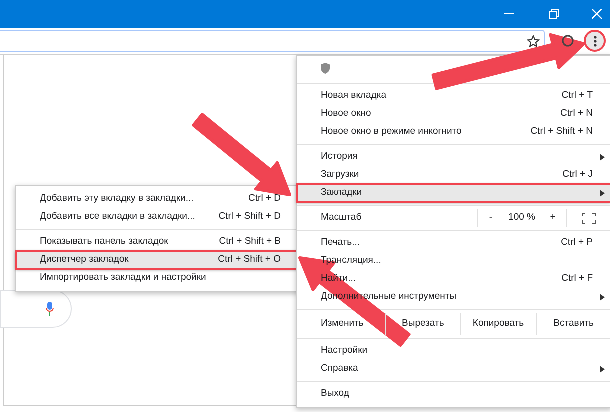  What do you see at coordinates (342, 323) in the screenshot?
I see `edit-label: Изменить` at bounding box center [342, 323].